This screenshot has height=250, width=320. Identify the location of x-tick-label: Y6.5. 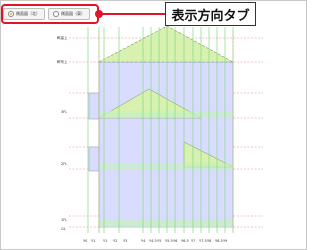
(185, 241).